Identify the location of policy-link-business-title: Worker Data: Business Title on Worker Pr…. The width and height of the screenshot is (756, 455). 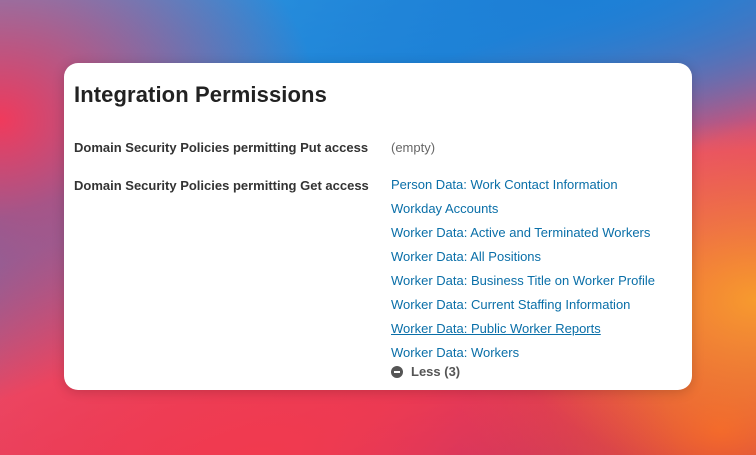
(523, 280).